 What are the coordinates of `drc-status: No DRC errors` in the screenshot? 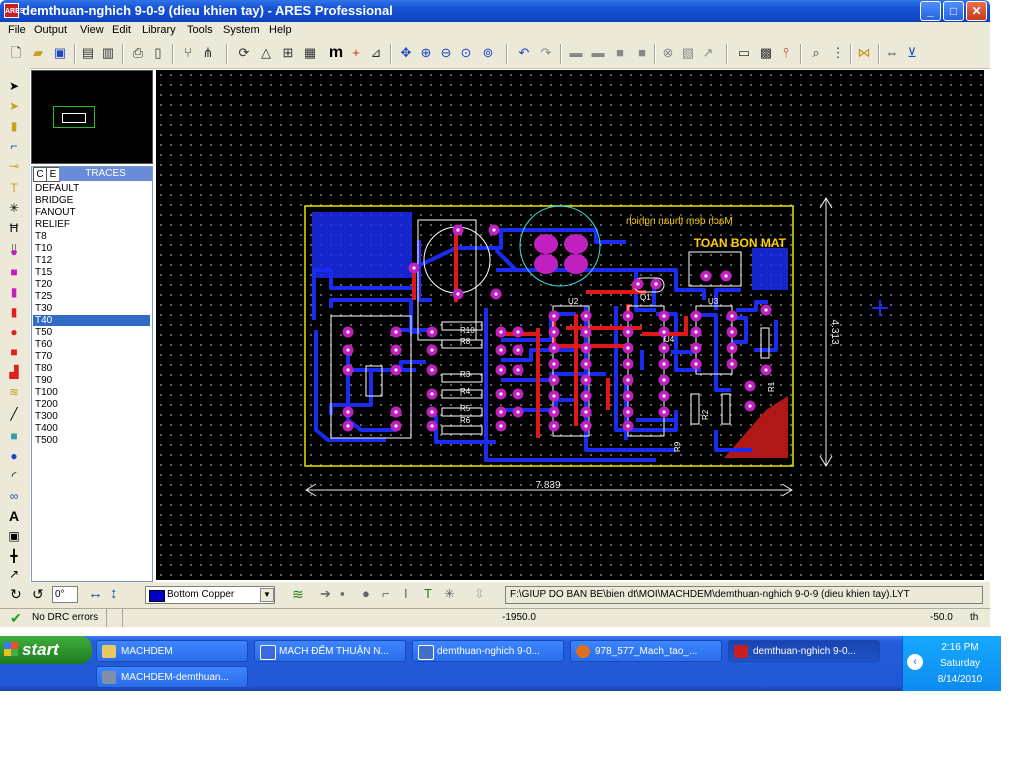 It's located at (65, 617).